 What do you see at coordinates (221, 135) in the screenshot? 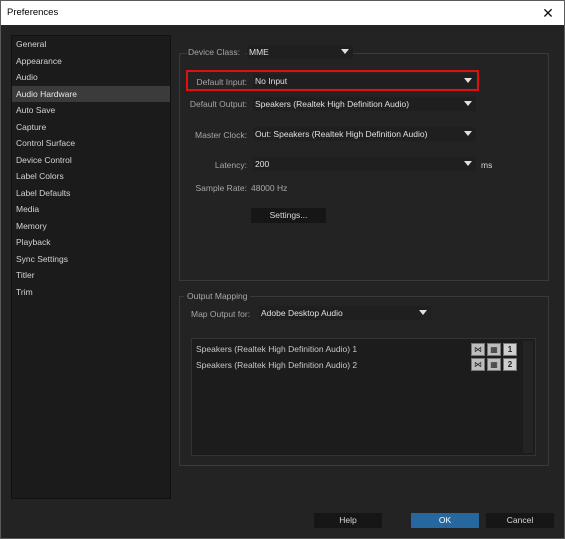
I see `master-clock-label: Master Clock:` at bounding box center [221, 135].